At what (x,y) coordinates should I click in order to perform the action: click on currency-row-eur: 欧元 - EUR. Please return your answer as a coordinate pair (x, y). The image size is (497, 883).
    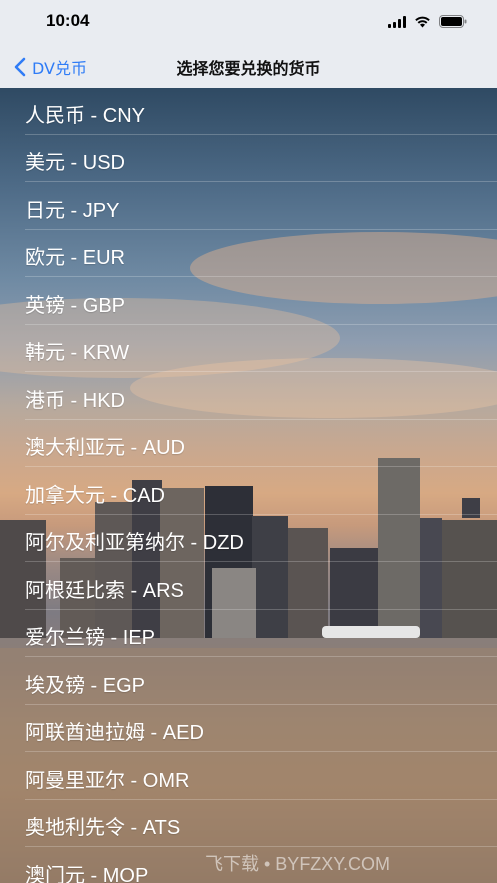
    Looking at the image, I should click on (248, 253).